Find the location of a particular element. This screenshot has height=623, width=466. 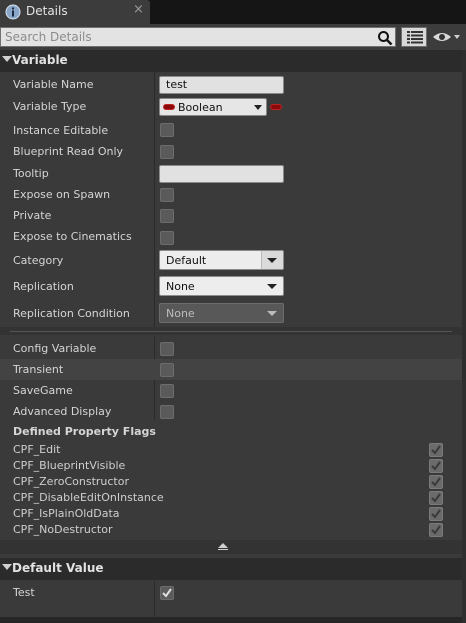

tab-title: Details is located at coordinates (47, 11).